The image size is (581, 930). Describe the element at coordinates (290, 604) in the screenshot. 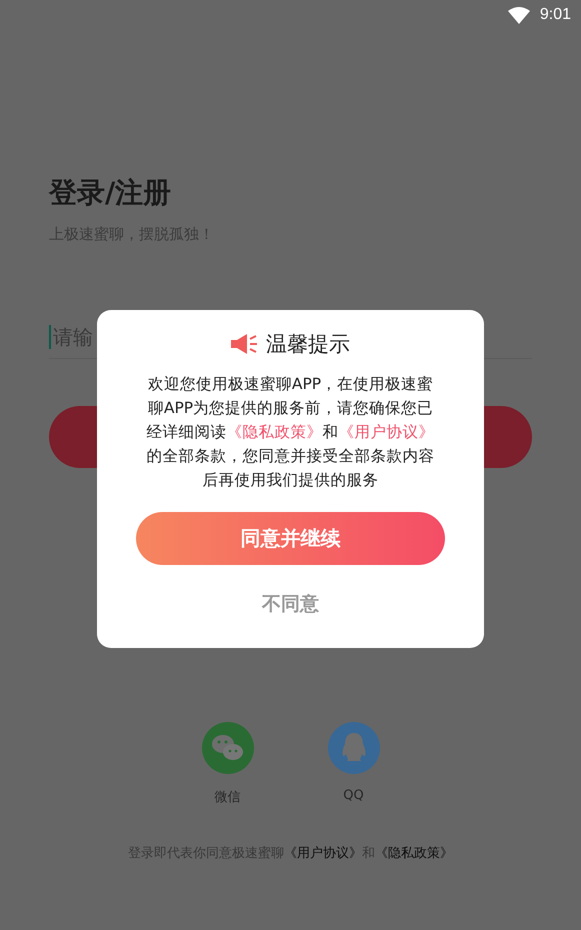

I see `disagree-button: 不同意` at that location.